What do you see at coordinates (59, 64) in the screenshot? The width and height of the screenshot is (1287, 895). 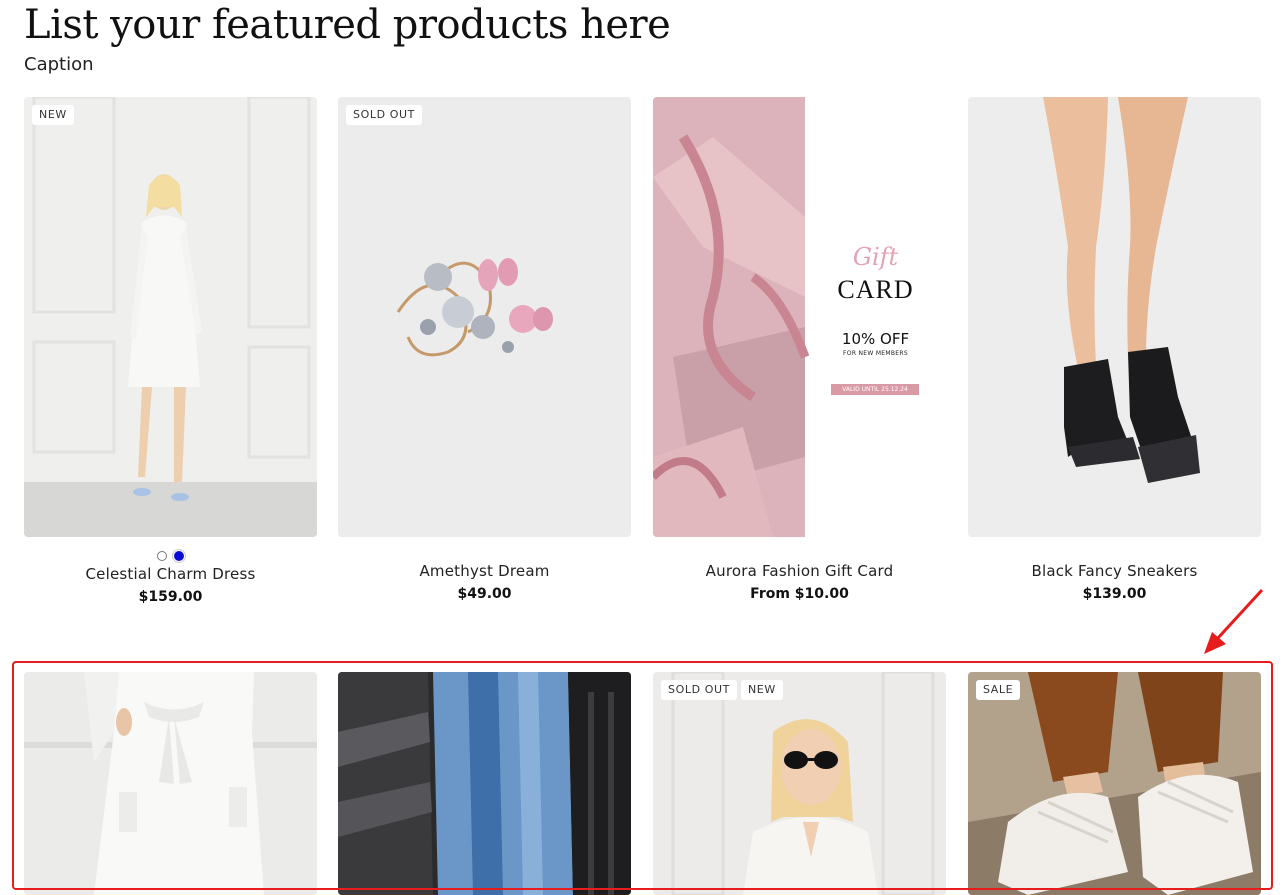 I see `page-caption: Caption` at bounding box center [59, 64].